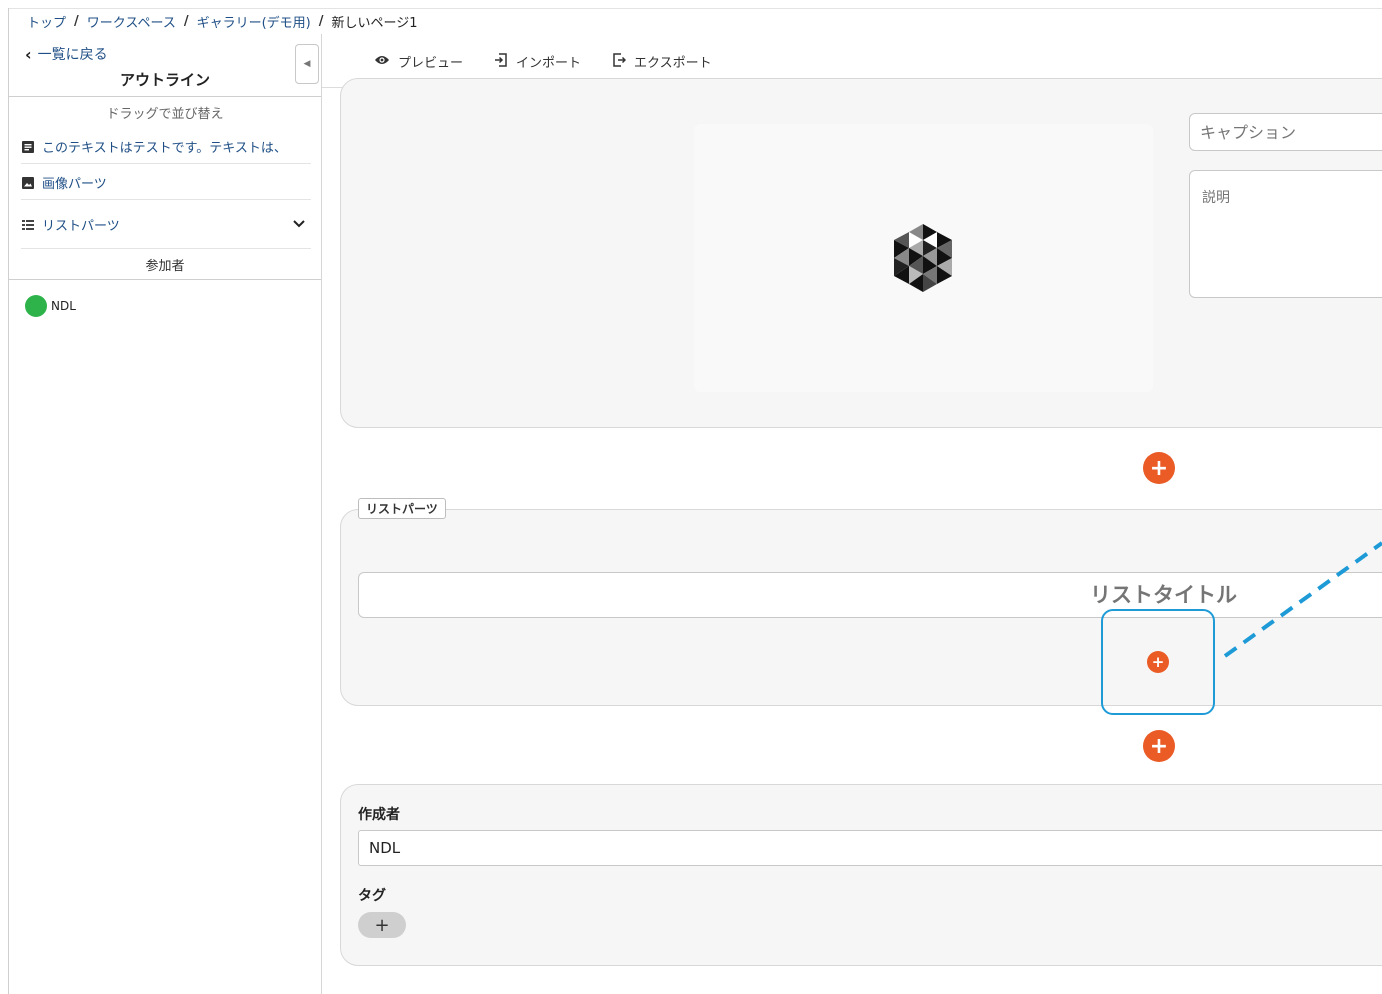 The image size is (1382, 994). Describe the element at coordinates (254, 21) in the screenshot. I see `breadcrumb-gallery: ギャラリー(デモ用)` at that location.